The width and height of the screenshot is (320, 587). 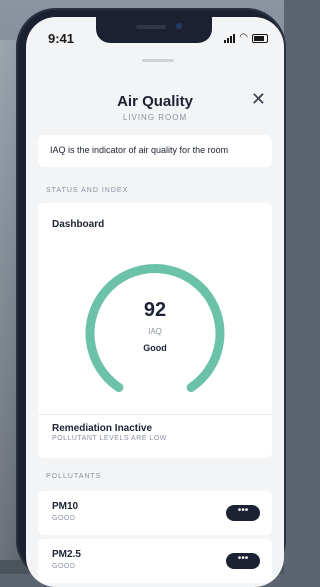 I want to click on sheet-handle, so click(x=158, y=60).